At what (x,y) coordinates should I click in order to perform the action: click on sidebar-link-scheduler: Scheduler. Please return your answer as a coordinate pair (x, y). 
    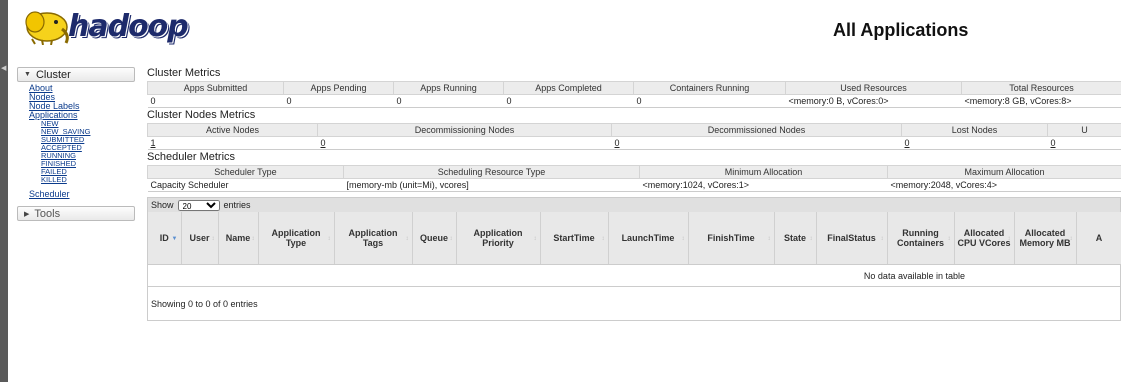
    Looking at the image, I should click on (82, 194).